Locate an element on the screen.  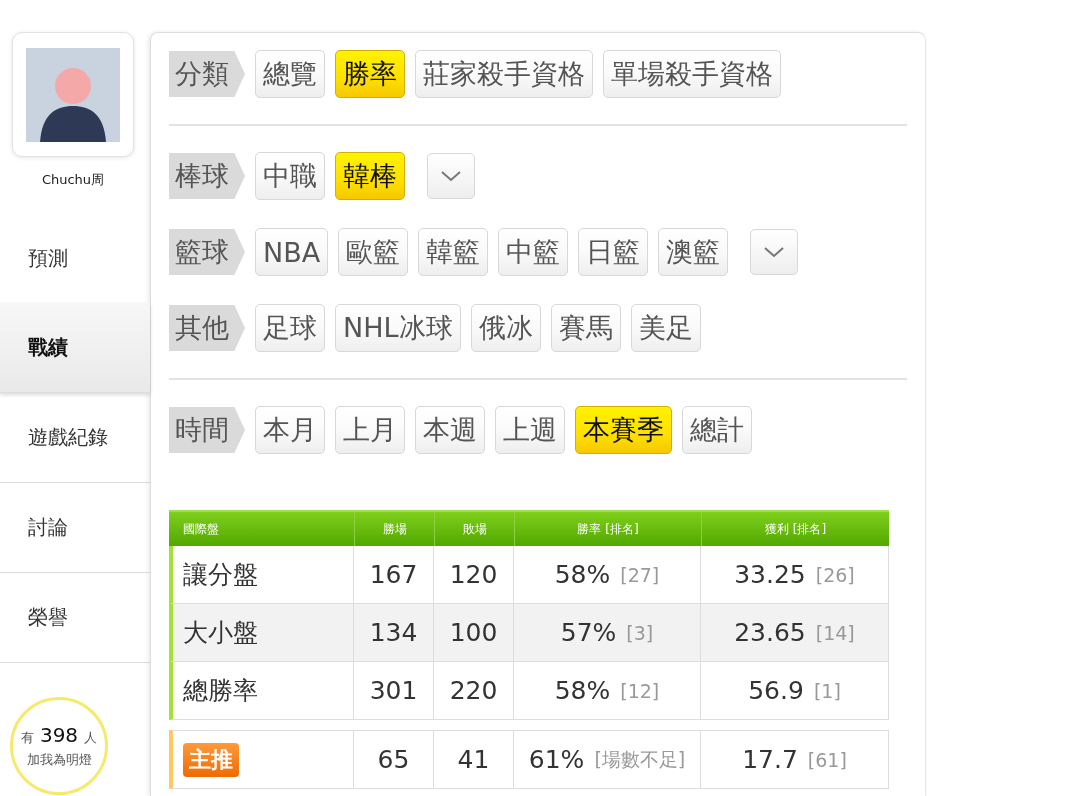
table-cell: 120 is located at coordinates (474, 574).